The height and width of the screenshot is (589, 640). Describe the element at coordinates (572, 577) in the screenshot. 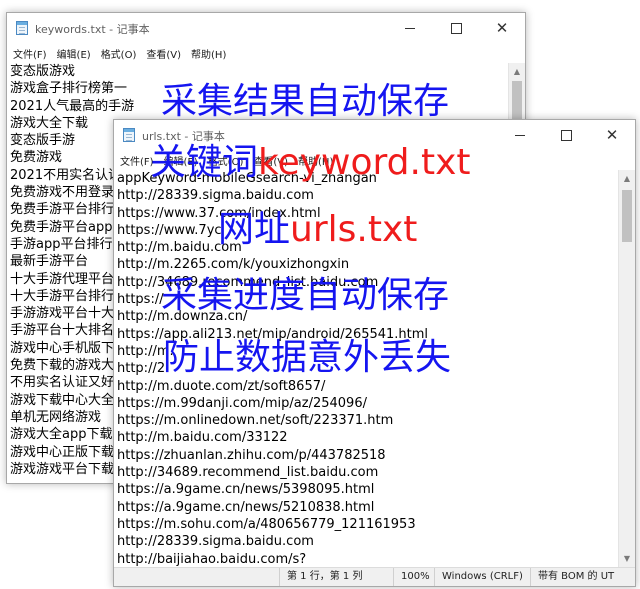

I see `status-encoding: 带有 BOM 的 UT` at that location.